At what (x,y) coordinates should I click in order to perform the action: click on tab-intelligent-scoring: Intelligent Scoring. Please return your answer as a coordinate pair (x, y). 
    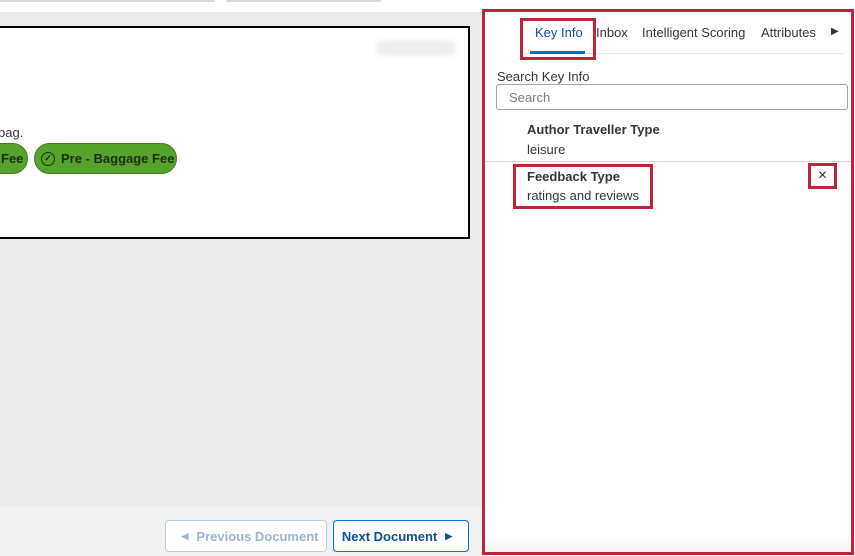
    Looking at the image, I should click on (693, 32).